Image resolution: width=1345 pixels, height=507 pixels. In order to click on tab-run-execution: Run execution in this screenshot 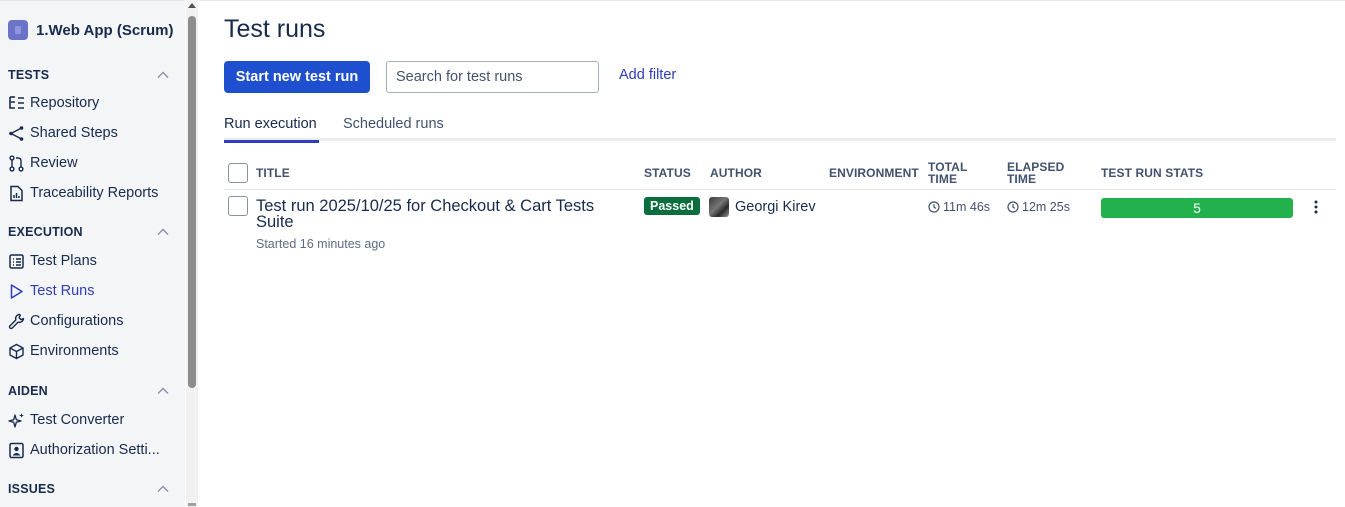, I will do `click(271, 129)`.